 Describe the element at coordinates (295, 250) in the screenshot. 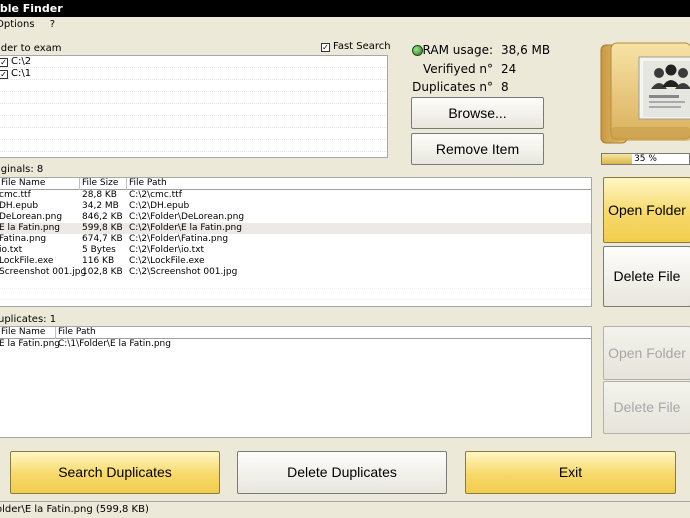

I see `table-row: io.txt 5 Bytes C:\2\Folder\io.txt` at that location.